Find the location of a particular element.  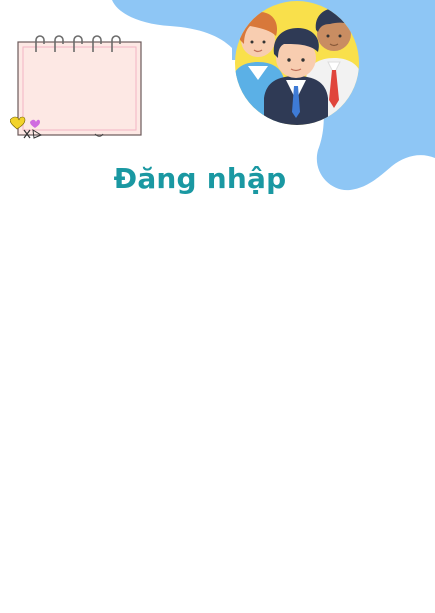

page-title: Đăng nhập is located at coordinates (200, 178).